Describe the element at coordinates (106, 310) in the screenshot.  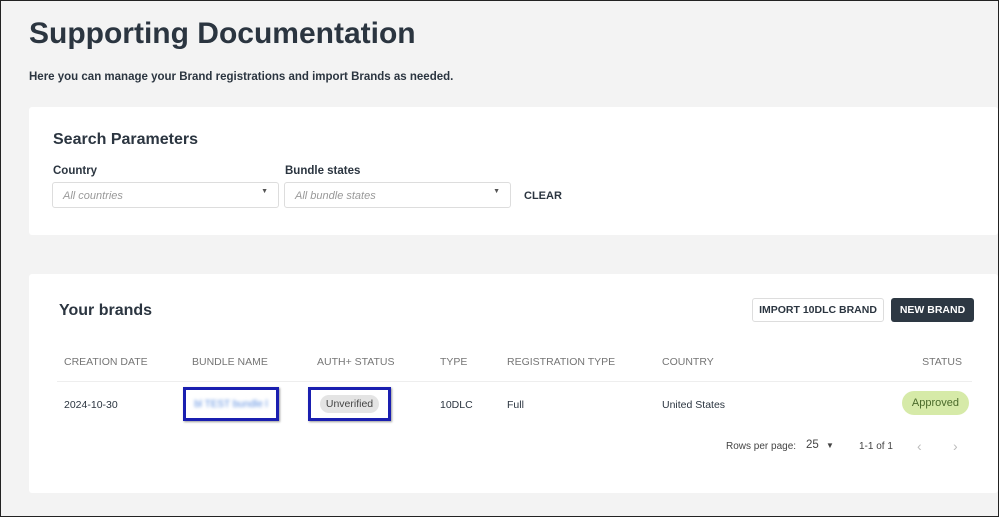
I see `brands-heading: Your brands` at that location.